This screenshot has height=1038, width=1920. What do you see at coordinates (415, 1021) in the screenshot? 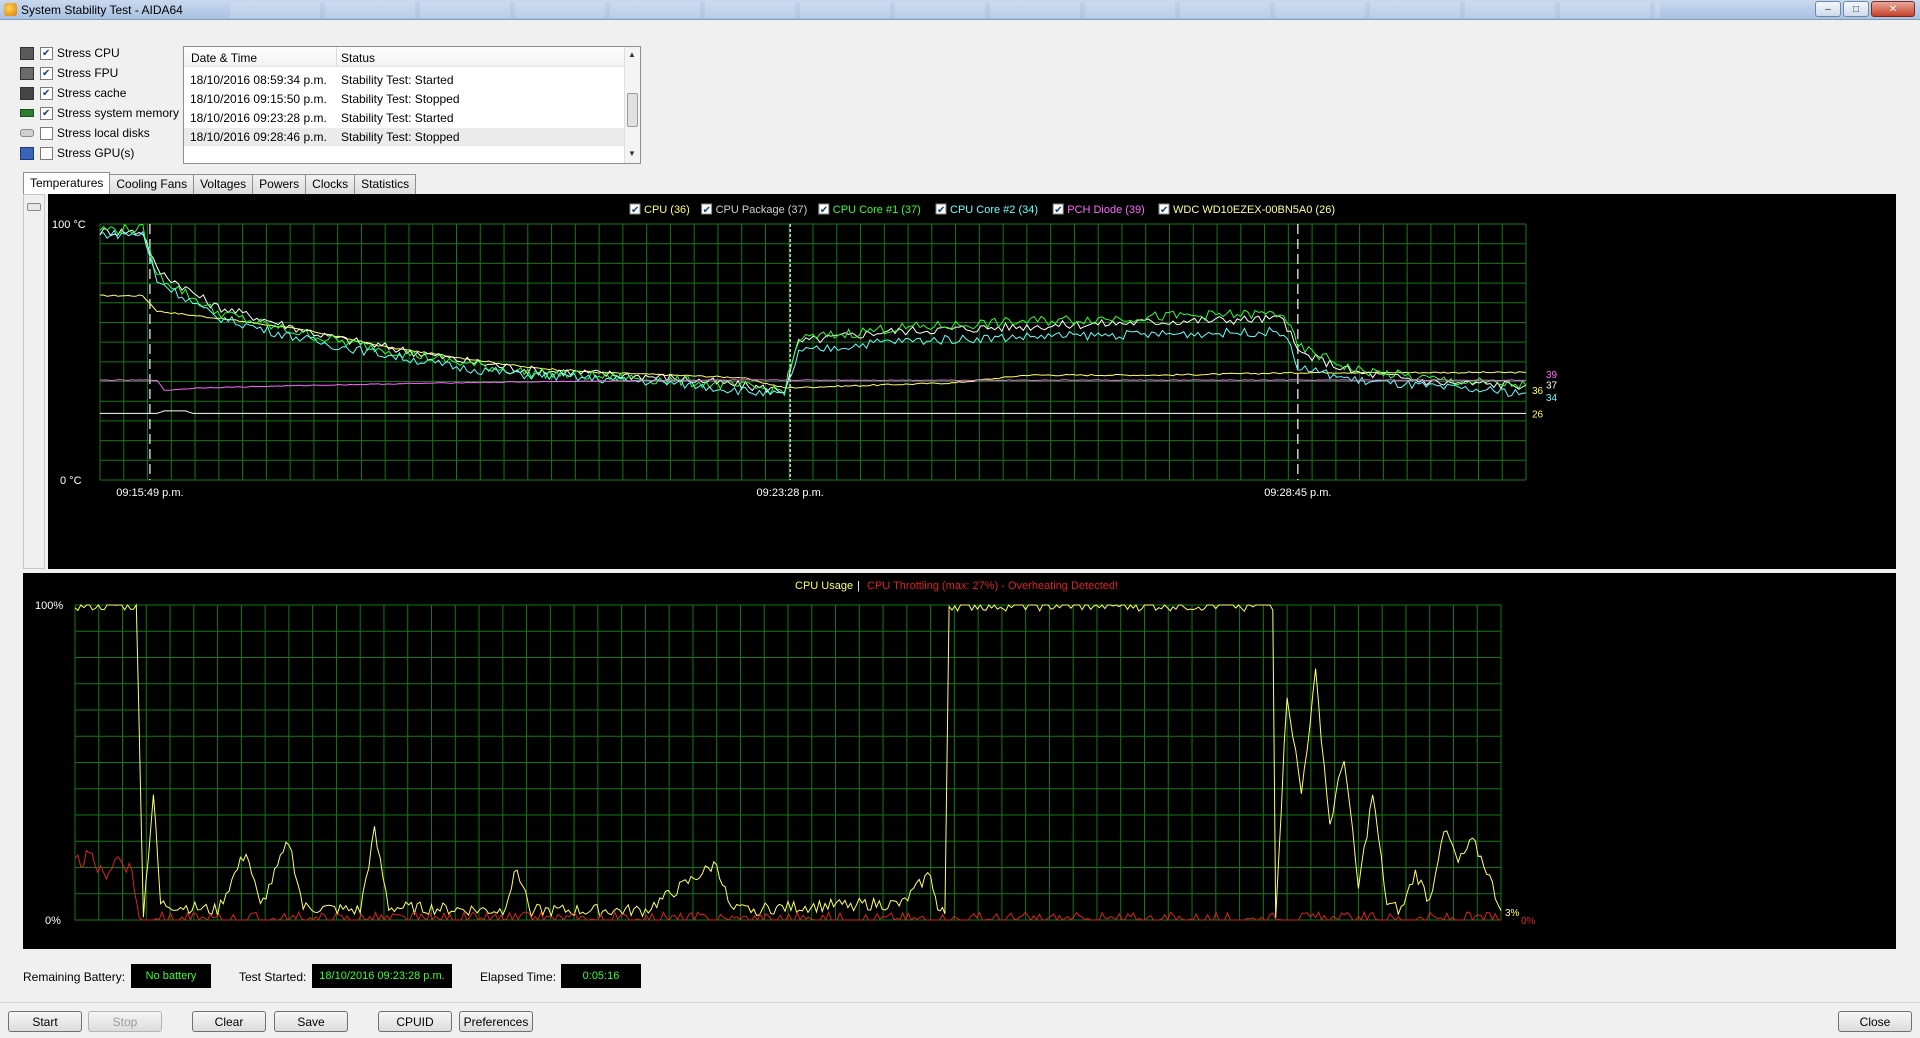
I see `cpuid-button: CPUID` at bounding box center [415, 1021].